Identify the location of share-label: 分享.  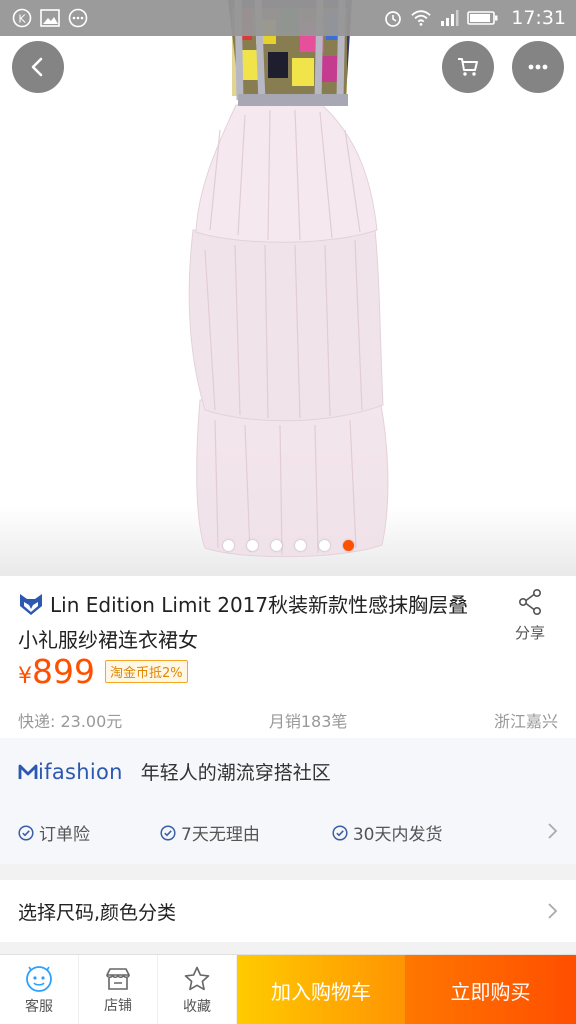
(529, 633).